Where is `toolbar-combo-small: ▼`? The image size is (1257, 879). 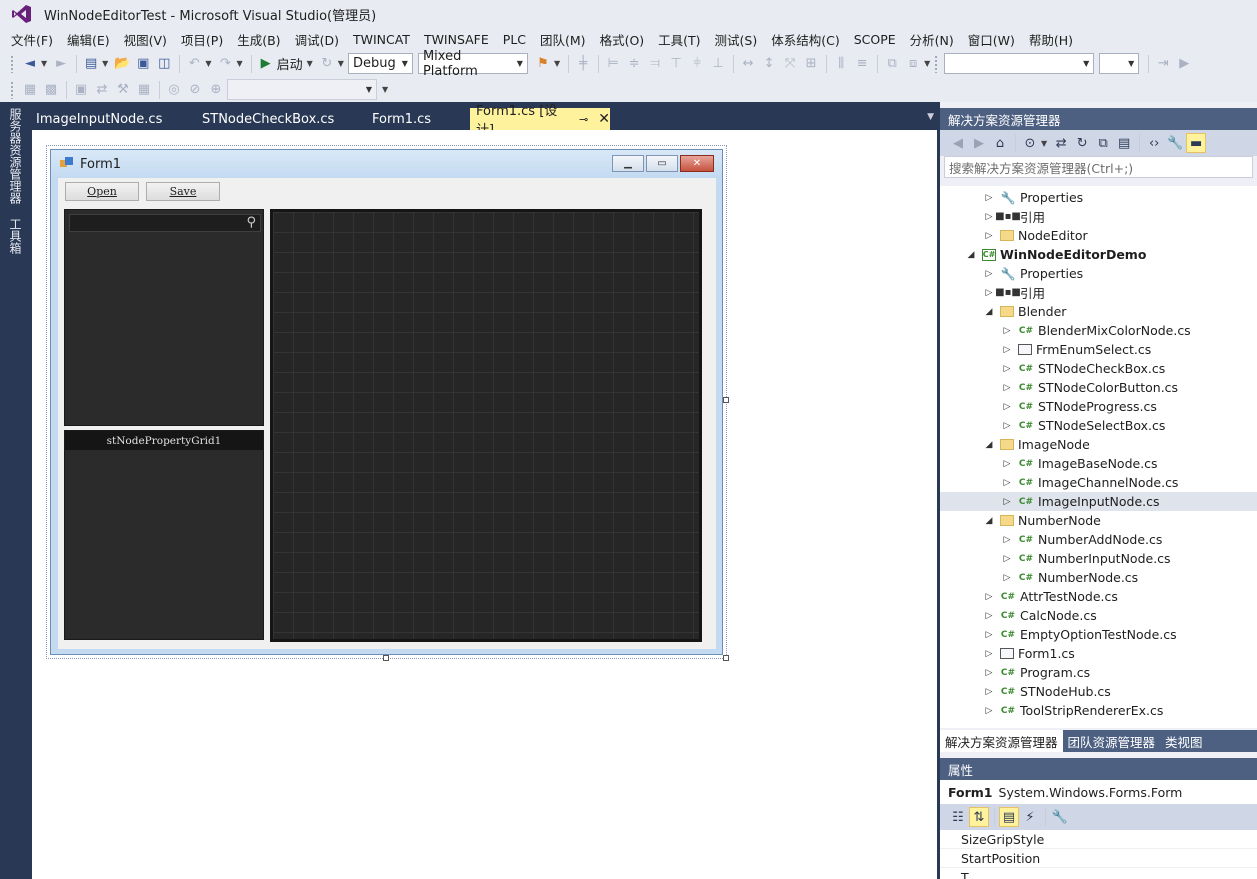 toolbar-combo-small: ▼ is located at coordinates (1119, 63).